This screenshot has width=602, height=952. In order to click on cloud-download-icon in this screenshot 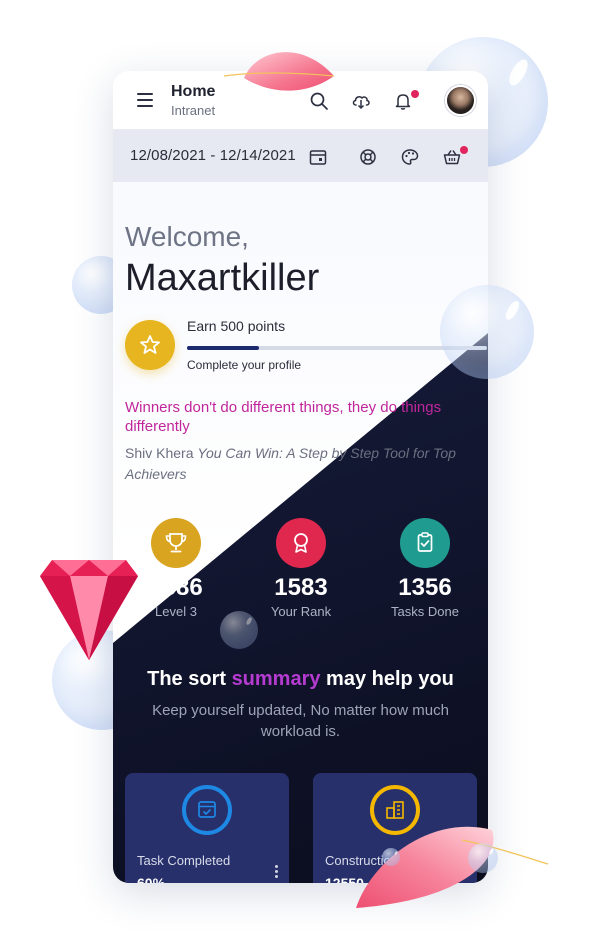, I will do `click(361, 101)`.